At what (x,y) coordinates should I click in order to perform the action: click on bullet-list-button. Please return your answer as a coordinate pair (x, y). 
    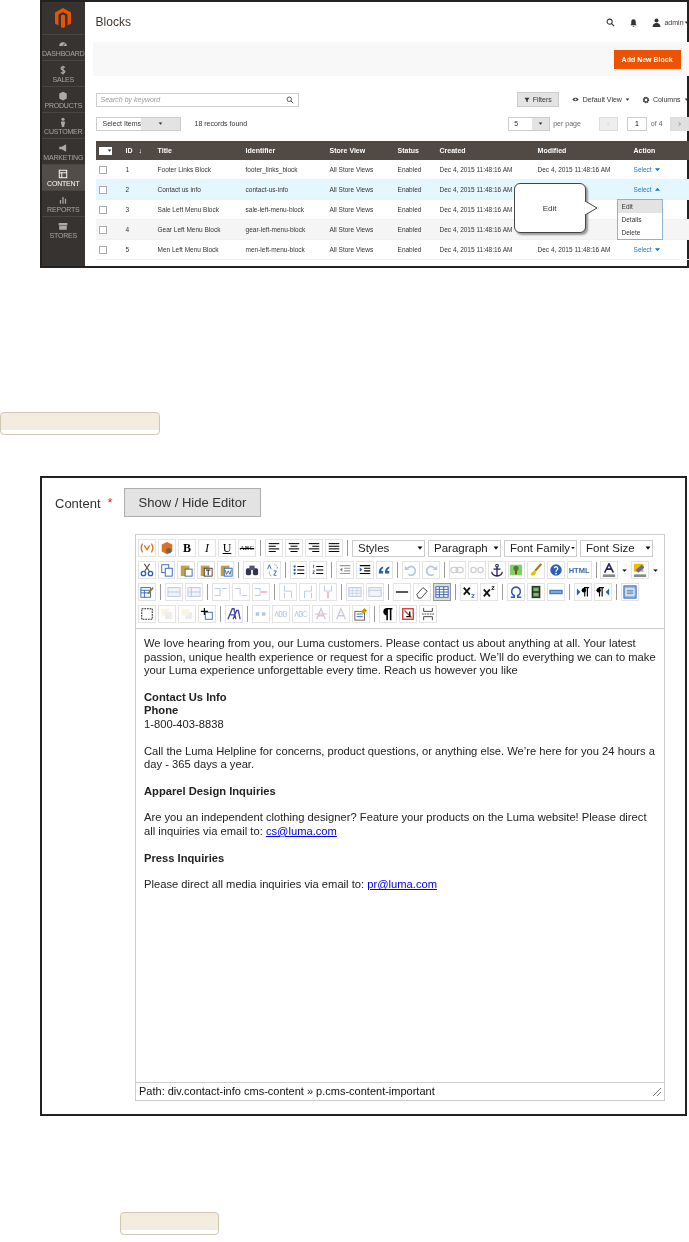
    Looking at the image, I should click on (298, 570).